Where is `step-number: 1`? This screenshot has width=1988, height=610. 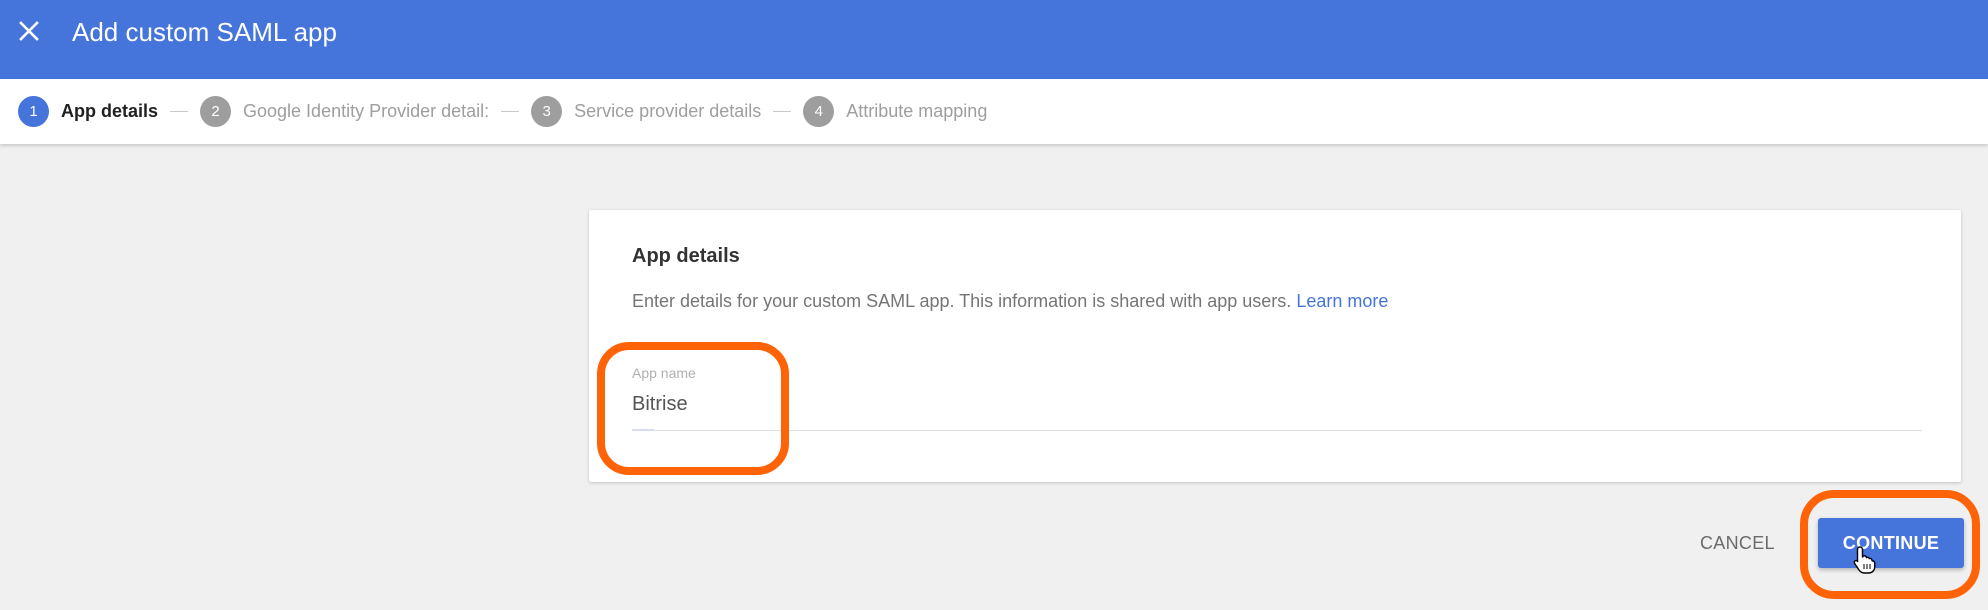 step-number: 1 is located at coordinates (33, 111).